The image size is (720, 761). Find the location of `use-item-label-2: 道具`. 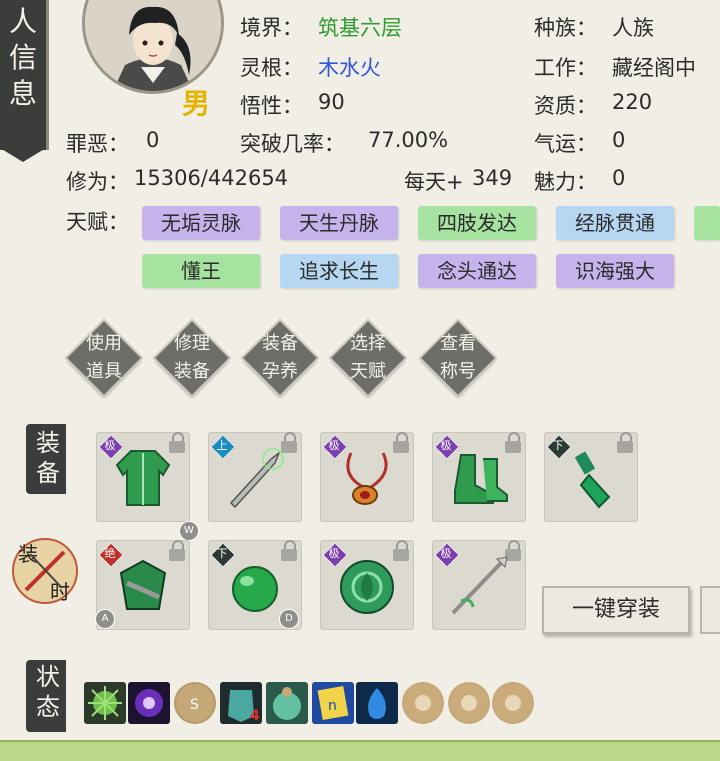

use-item-label-2: 道具 is located at coordinates (104, 371).